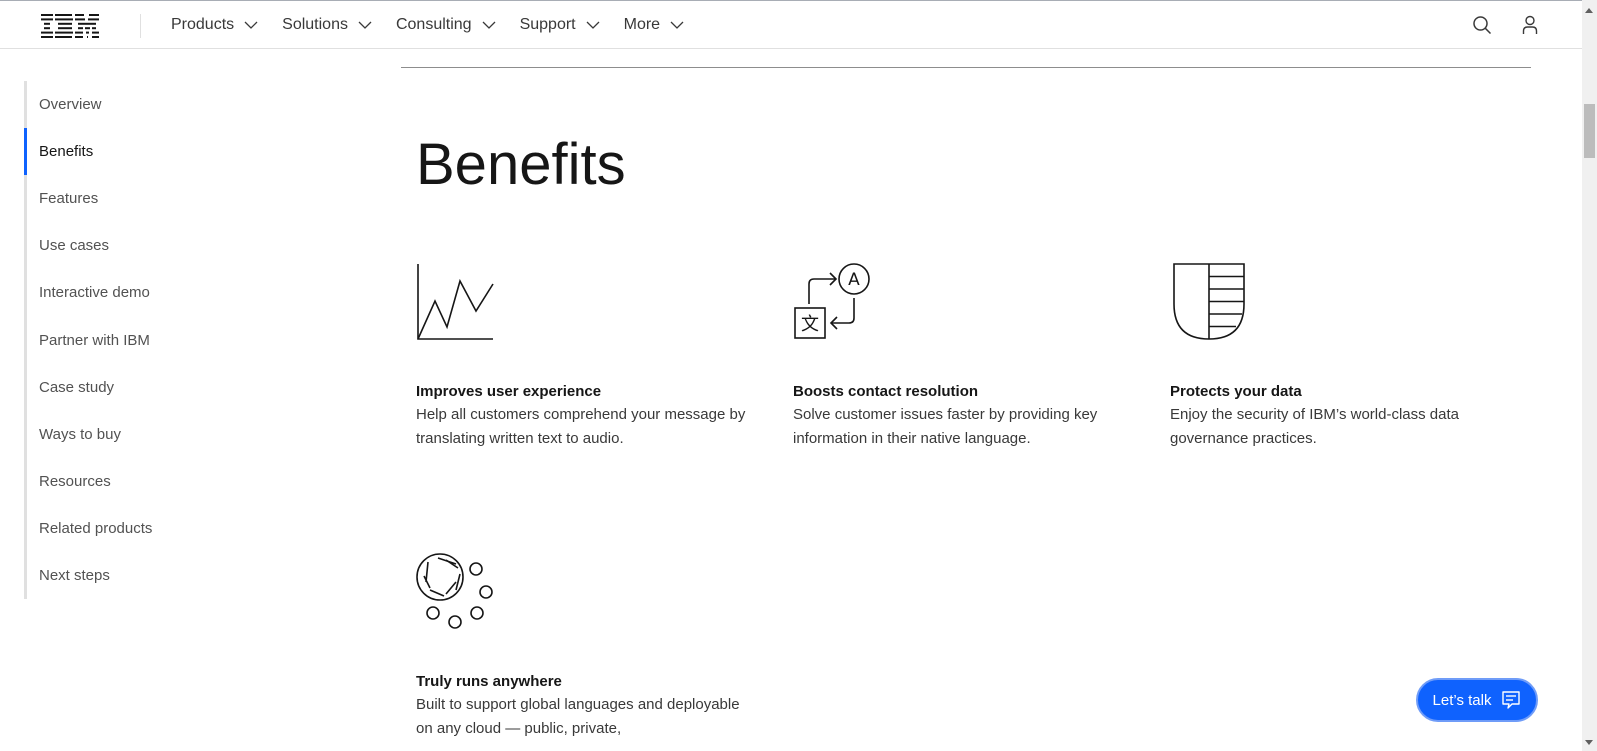 This screenshot has width=1597, height=751. What do you see at coordinates (1589, 131) in the screenshot?
I see `scrollbar-thumb` at bounding box center [1589, 131].